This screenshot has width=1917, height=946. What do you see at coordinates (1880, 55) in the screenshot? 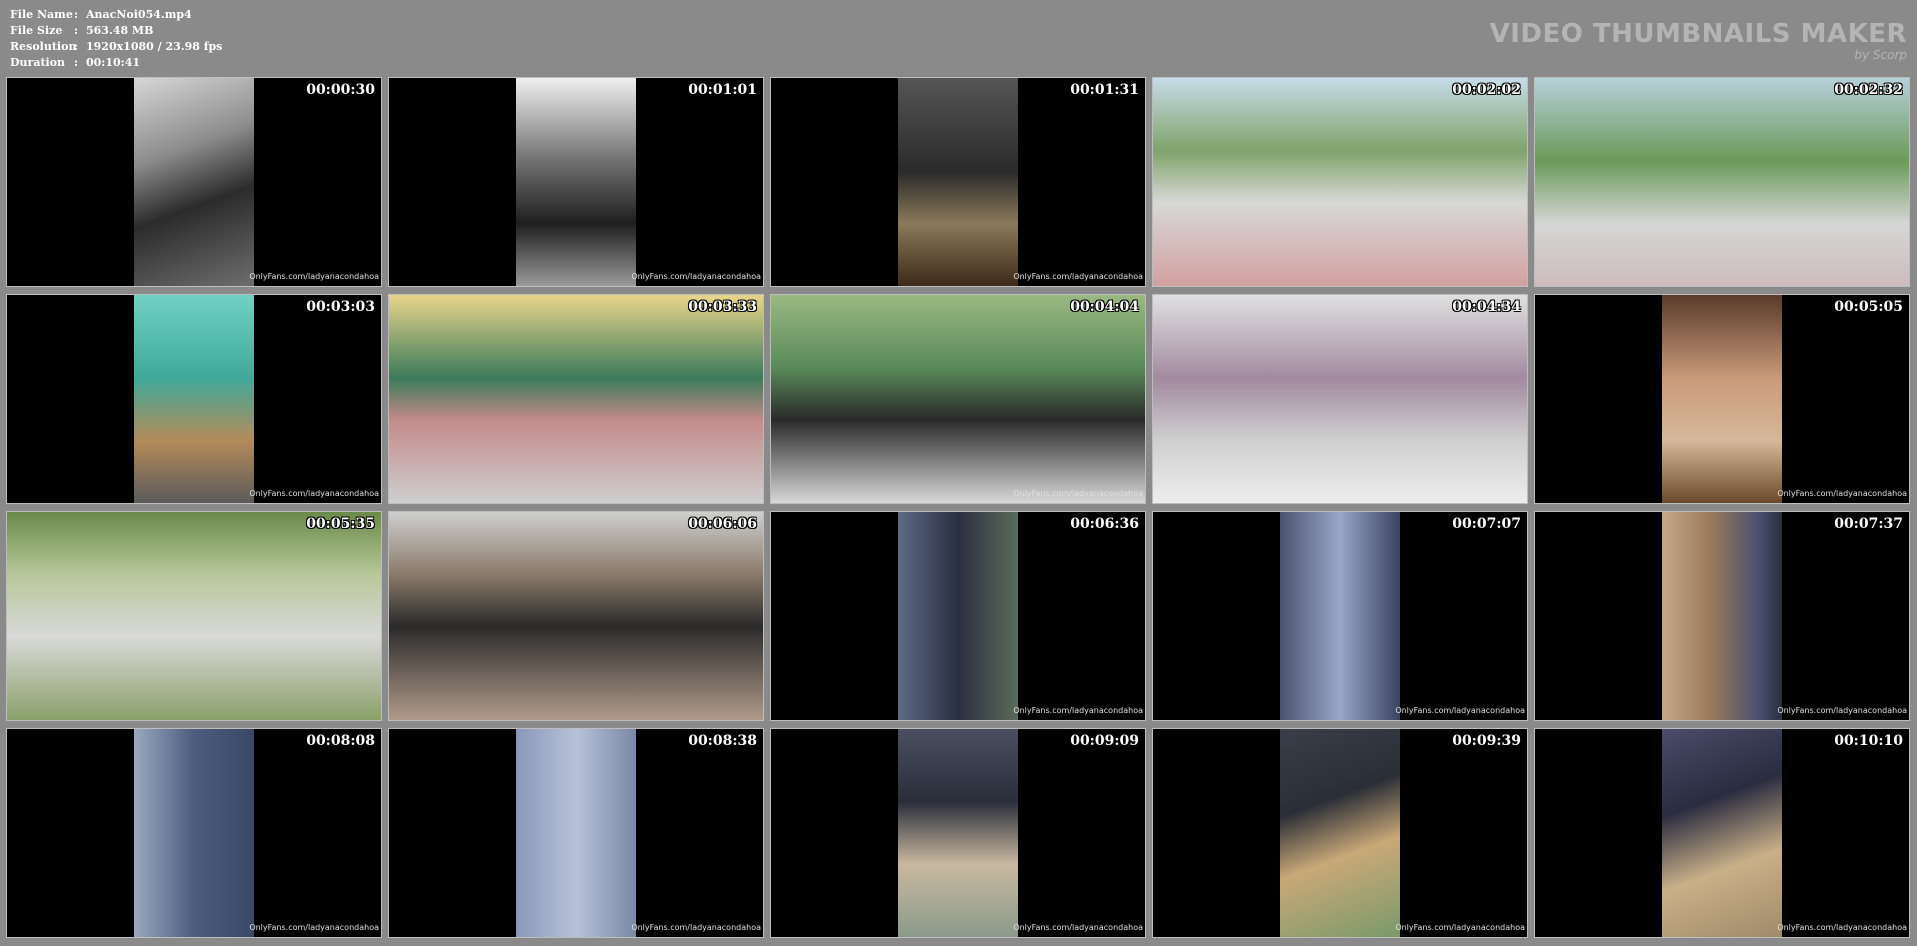
I see `brand-byline: by Scorp` at bounding box center [1880, 55].